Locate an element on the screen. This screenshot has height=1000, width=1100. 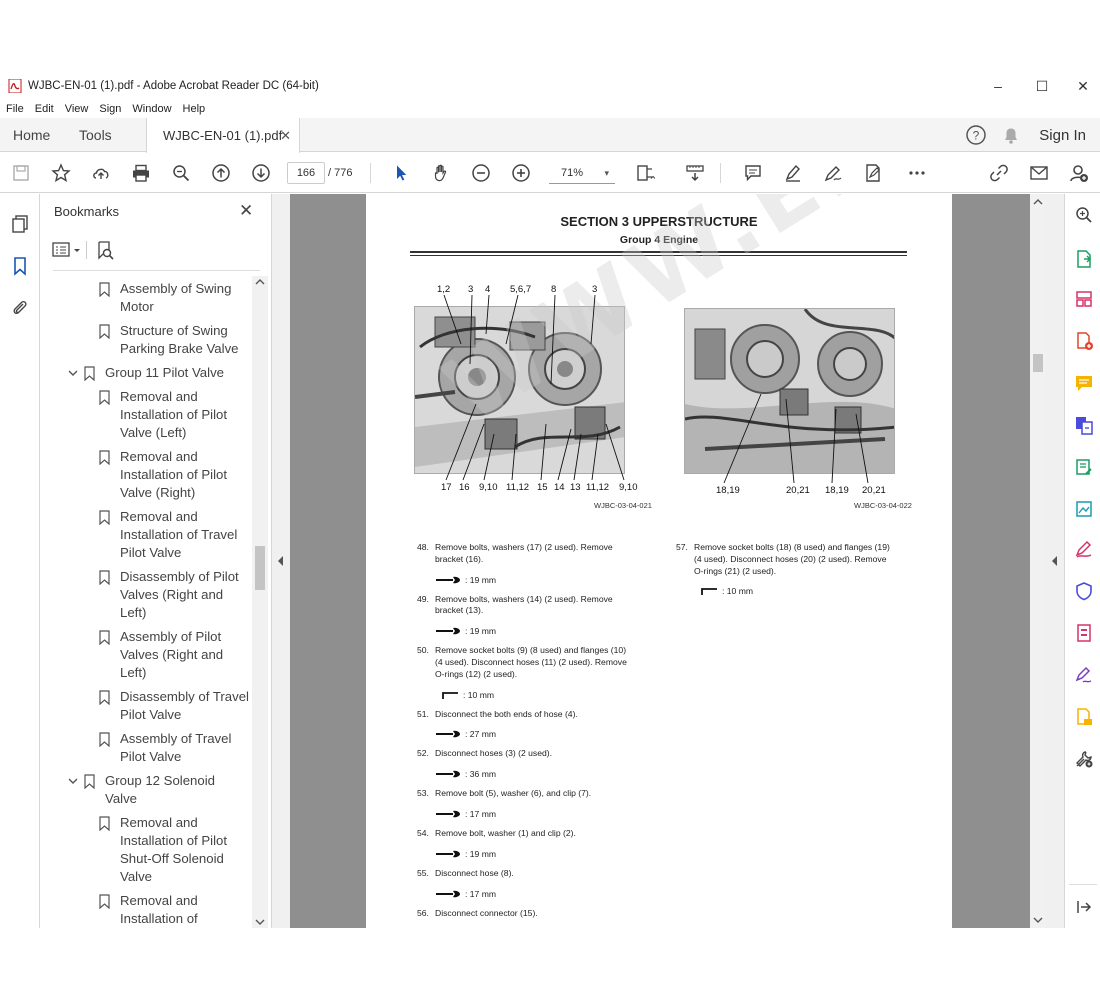
help-icon: ? is located at coordinates (976, 135).